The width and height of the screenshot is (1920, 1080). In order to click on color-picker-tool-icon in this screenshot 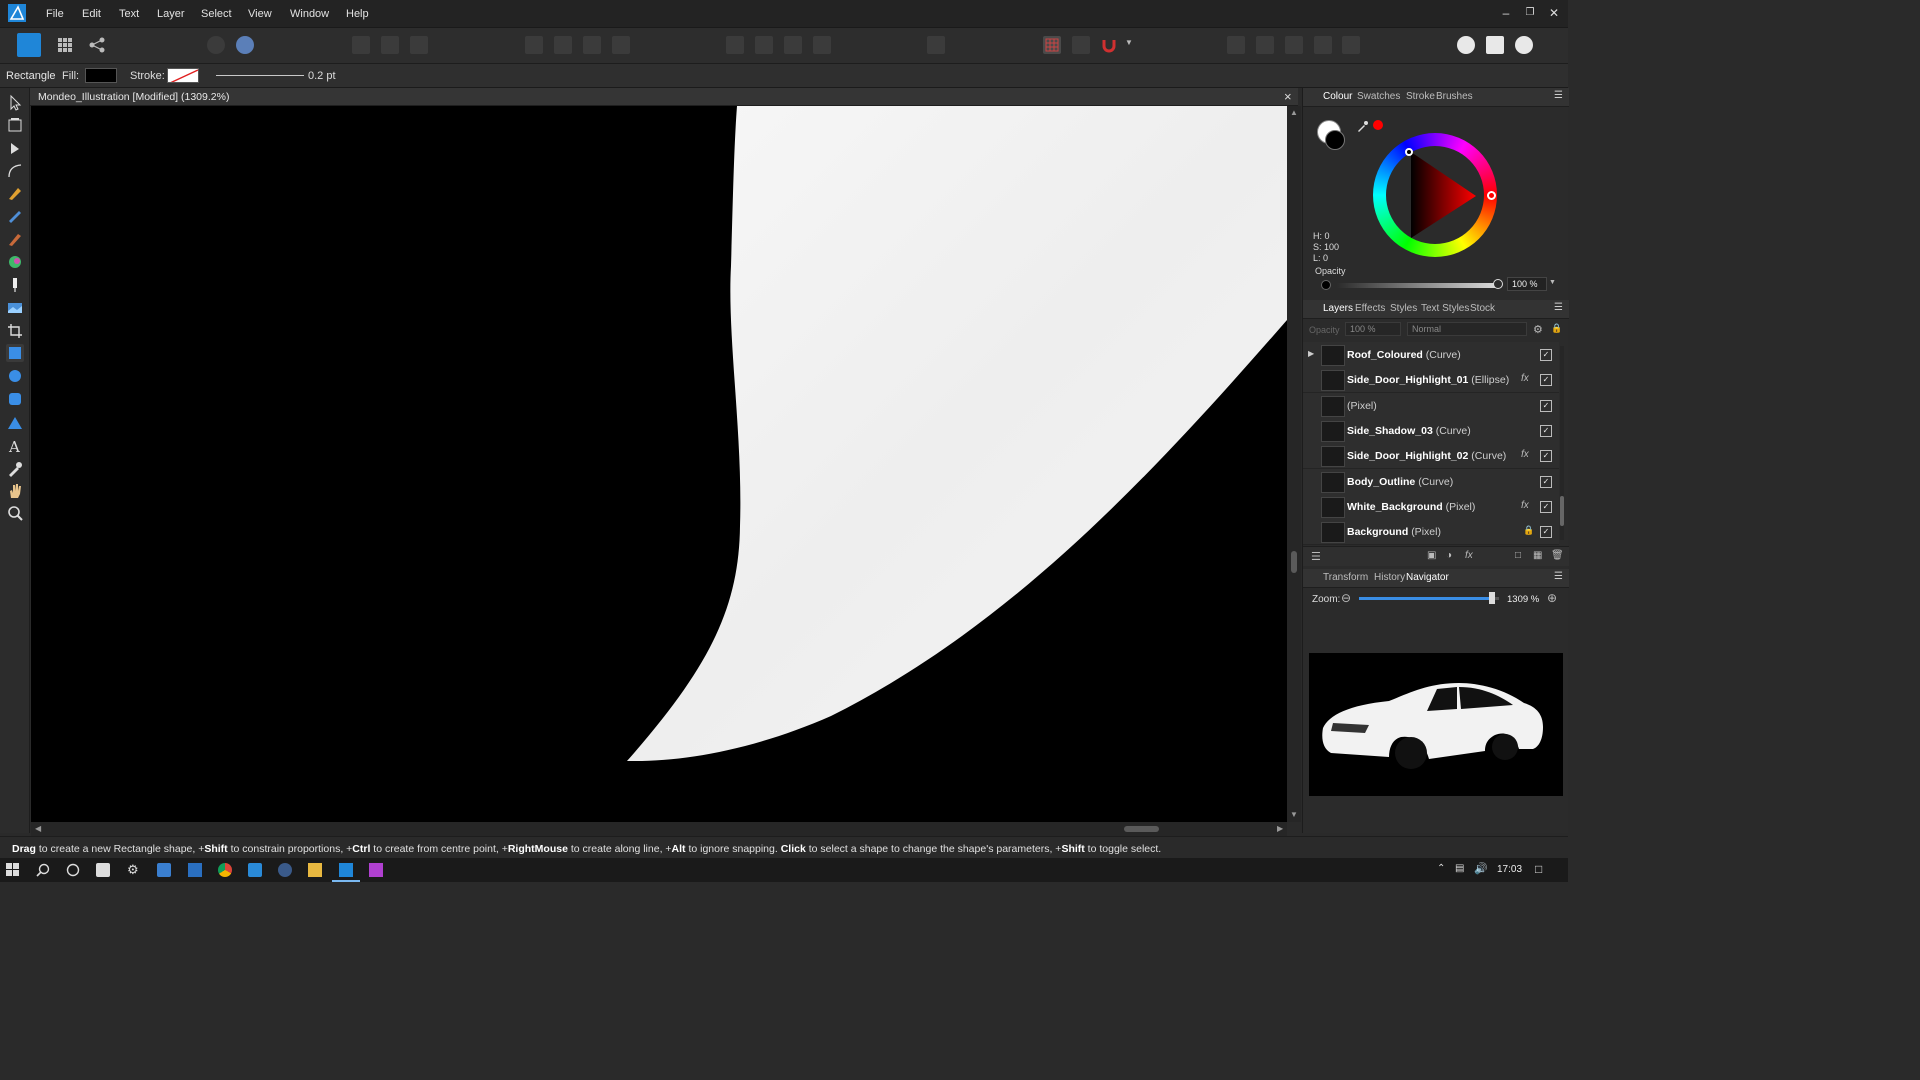, I will do `click(15, 469)`.